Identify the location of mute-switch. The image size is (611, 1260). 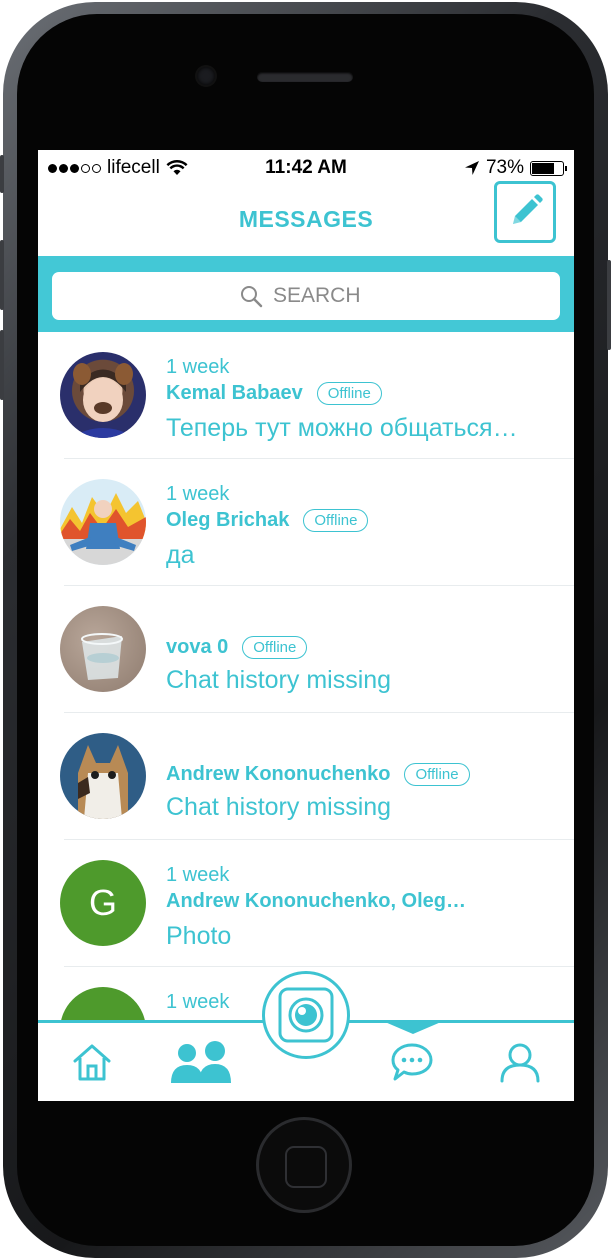
(2, 174).